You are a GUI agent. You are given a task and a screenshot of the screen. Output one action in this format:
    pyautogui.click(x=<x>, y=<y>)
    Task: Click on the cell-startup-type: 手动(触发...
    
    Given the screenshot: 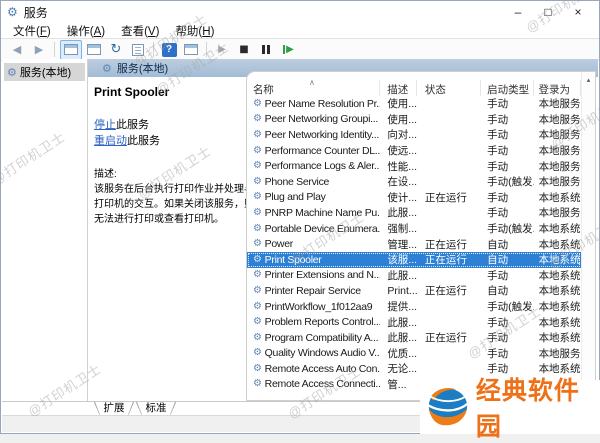 What is the action you would take?
    pyautogui.click(x=510, y=229)
    